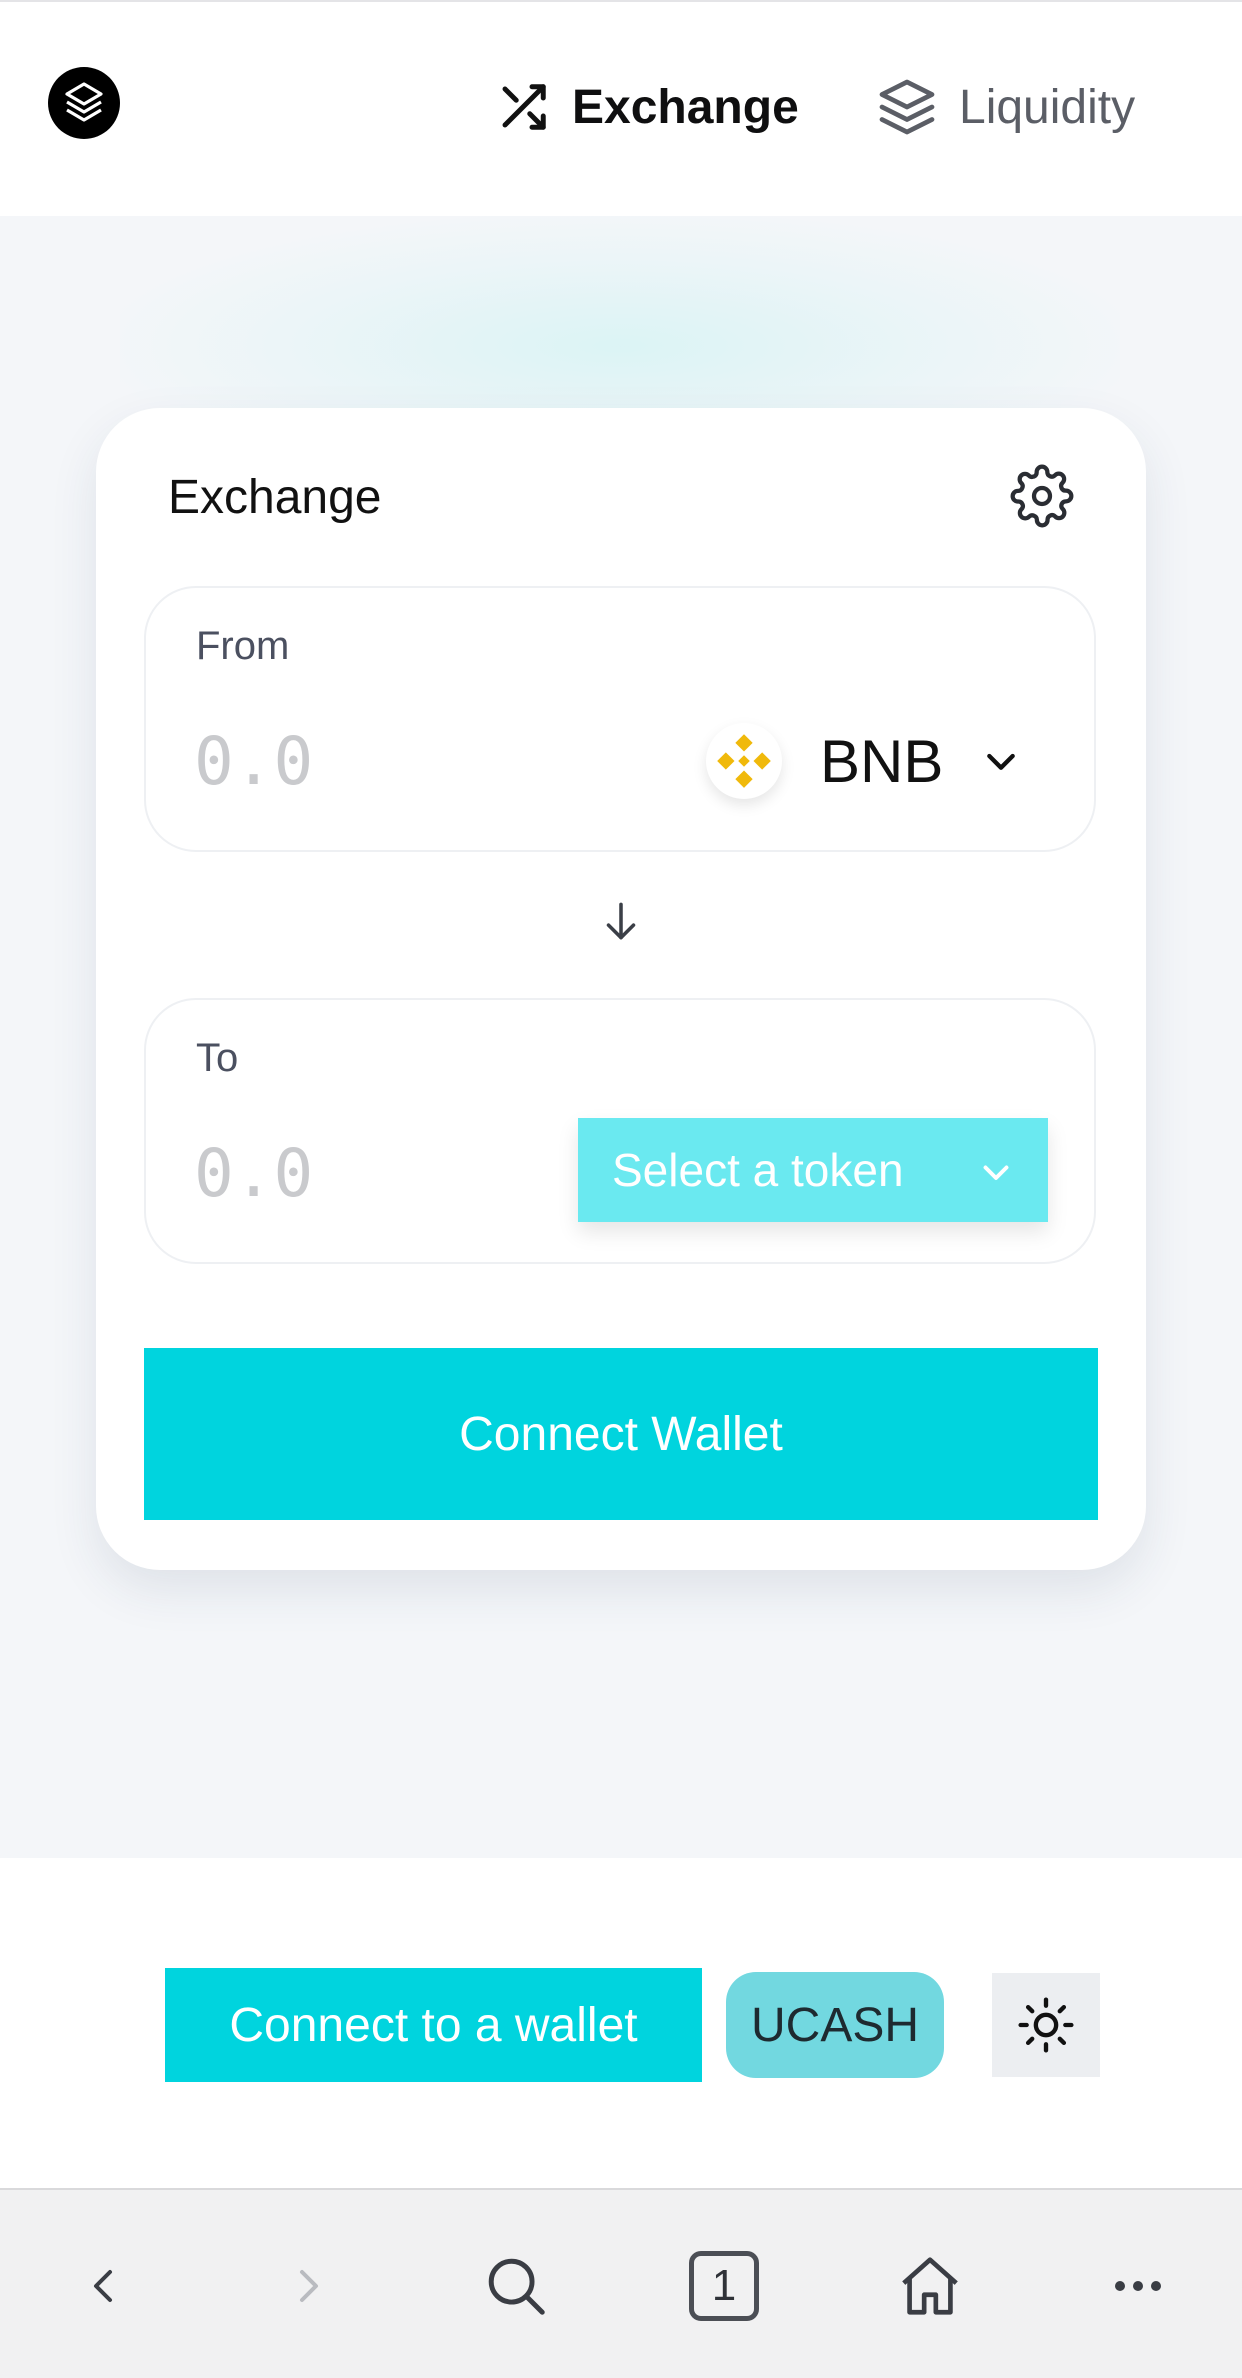 Image resolution: width=1242 pixels, height=2378 pixels. Describe the element at coordinates (621, 921) in the screenshot. I see `arrow-down-icon` at that location.